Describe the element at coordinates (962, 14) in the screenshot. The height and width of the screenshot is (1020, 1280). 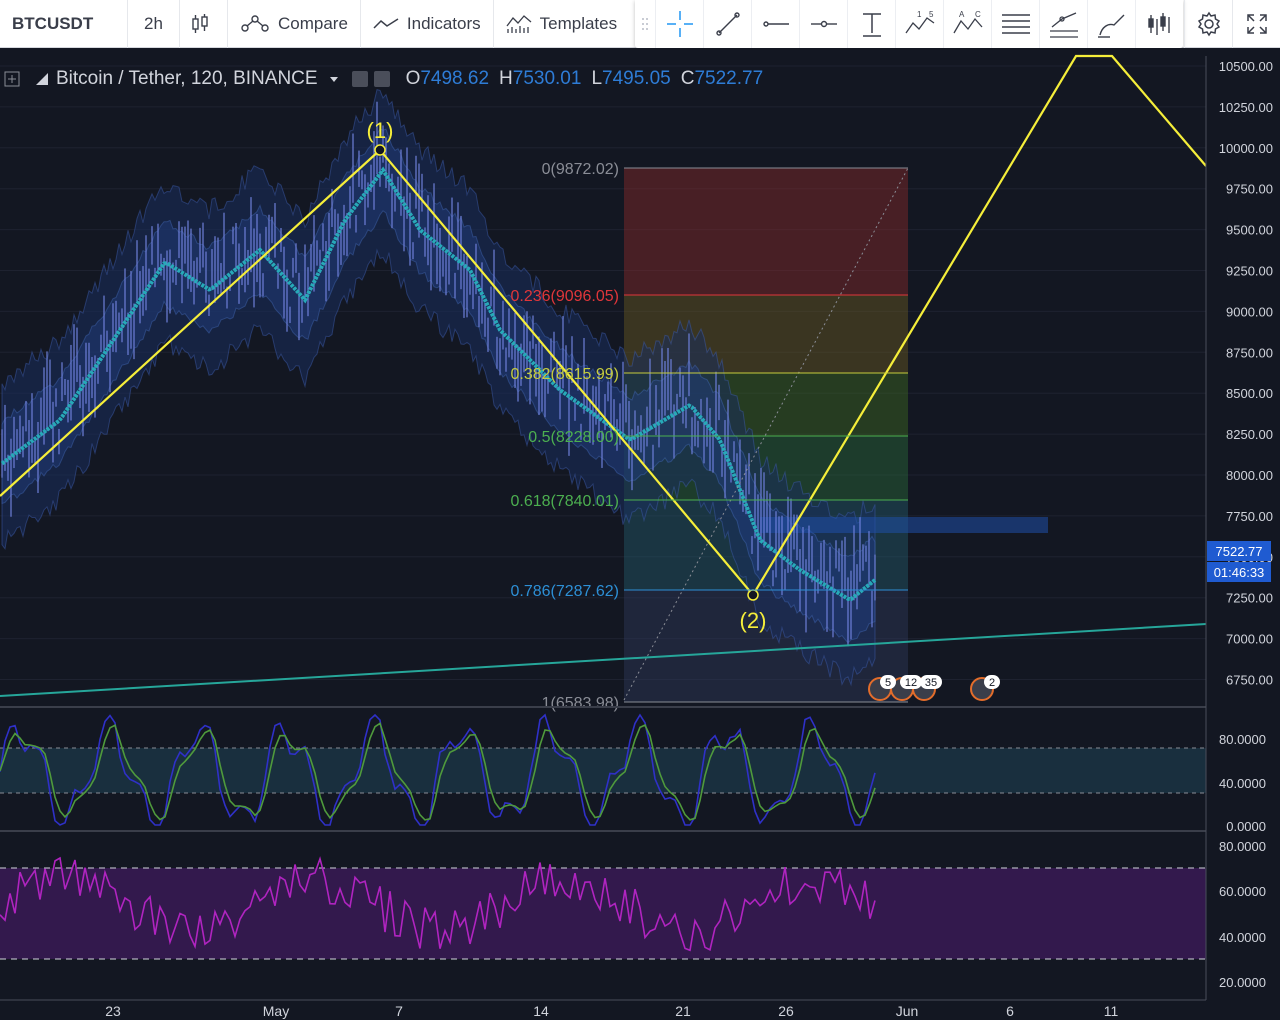
I see `svg-text: A` at that location.